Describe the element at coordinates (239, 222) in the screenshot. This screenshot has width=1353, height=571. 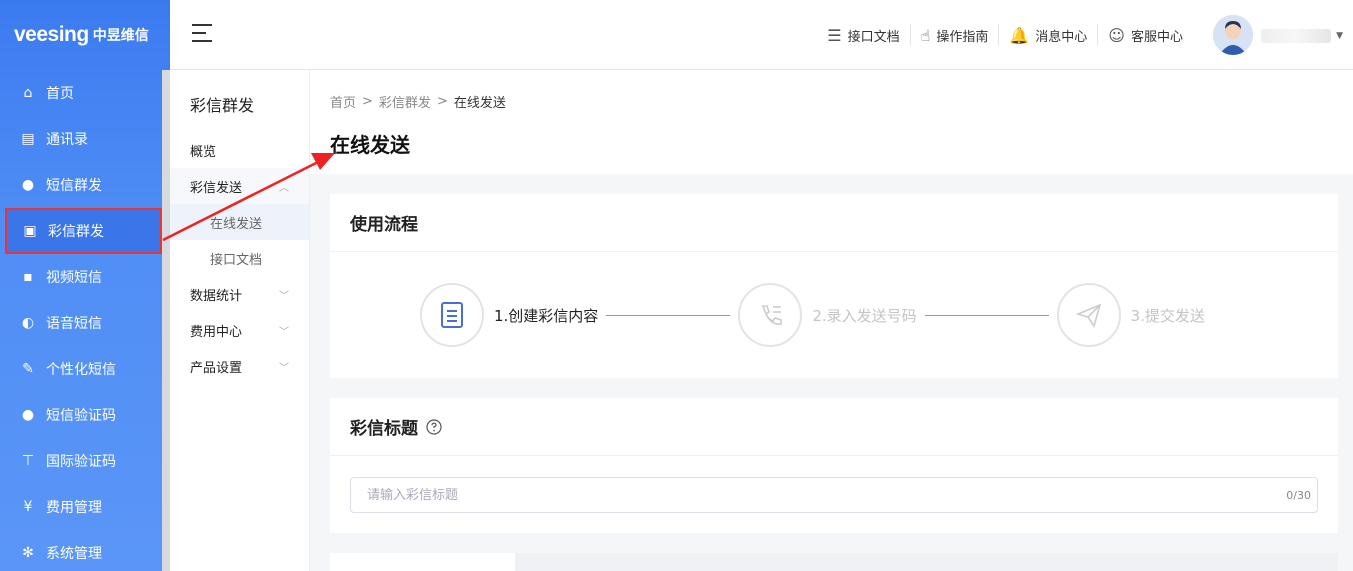
I see `submenu-child-online-send: 在线发送` at that location.